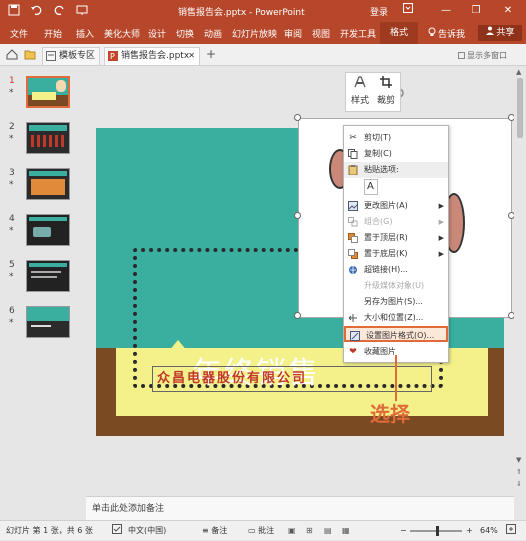 The width and height of the screenshot is (526, 541). I want to click on spellcheck-icon, so click(117, 531).